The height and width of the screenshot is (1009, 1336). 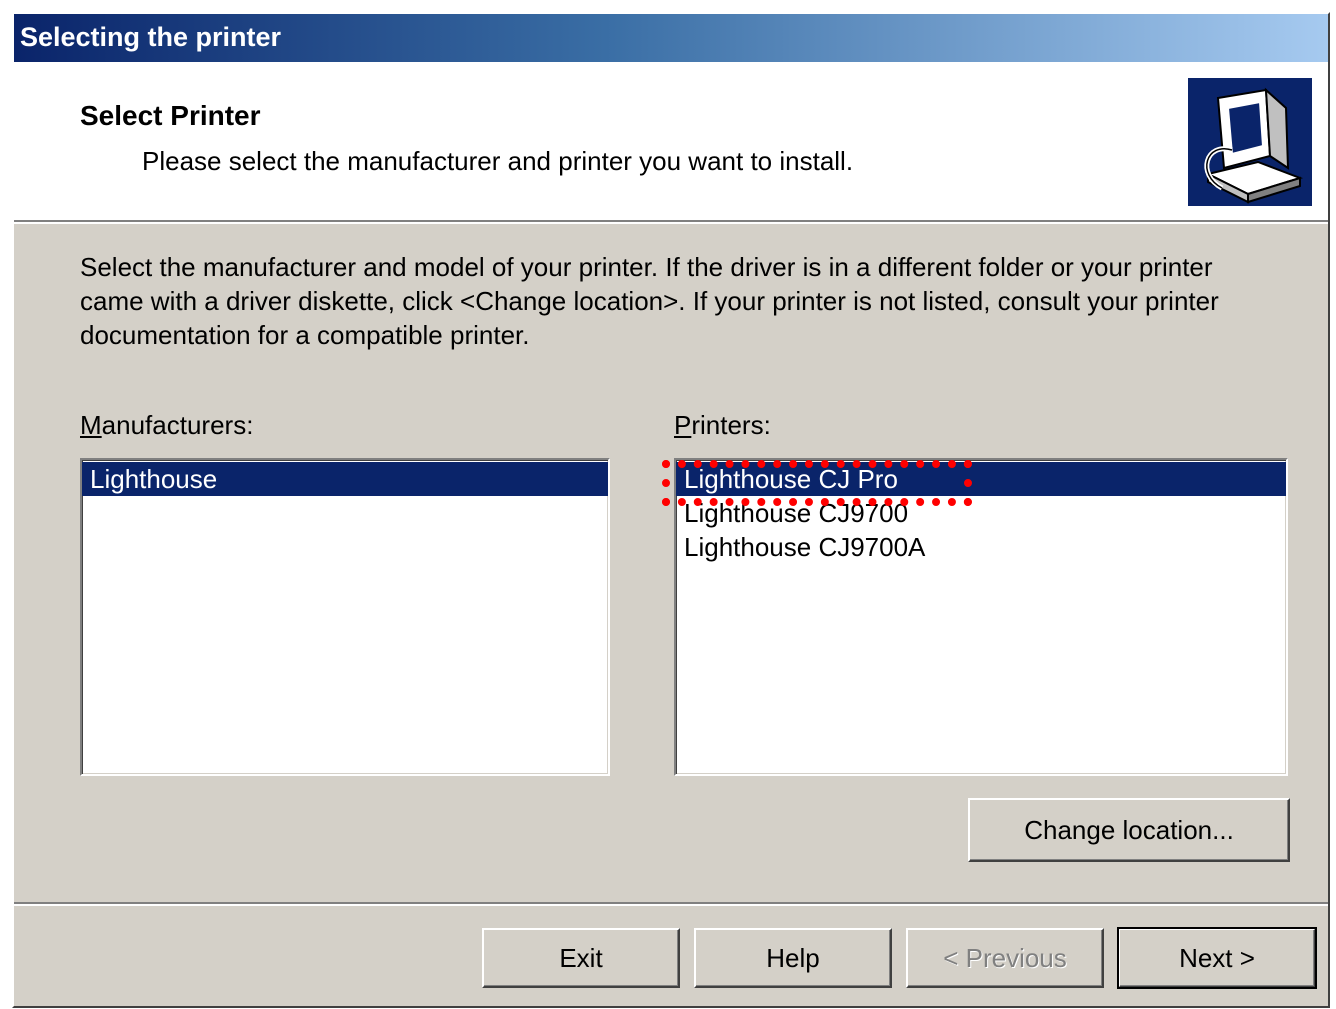 I want to click on manufacturers-listbox: Lighthouse, so click(x=345, y=617).